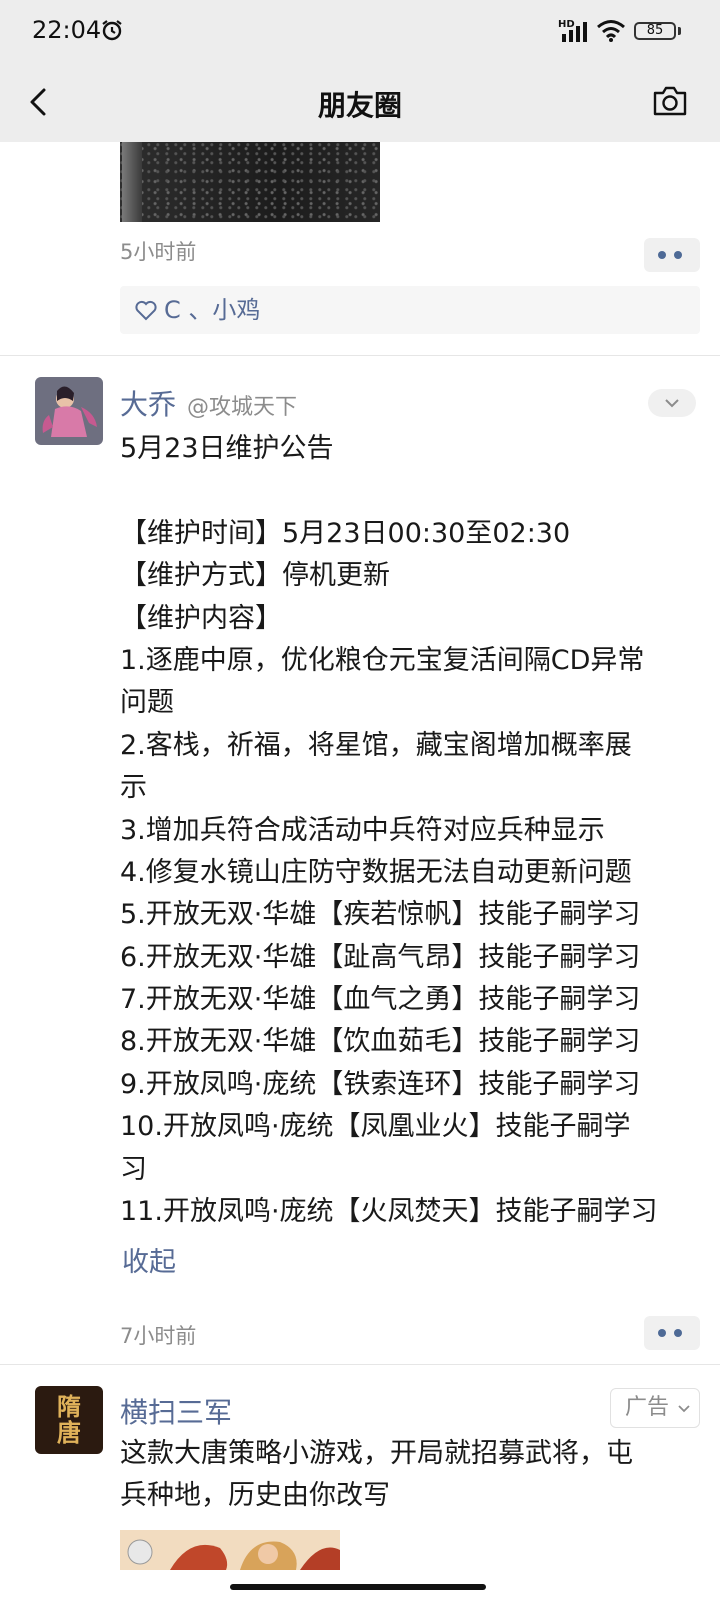  Describe the element at coordinates (574, 32) in the screenshot. I see `signal-icon` at that location.